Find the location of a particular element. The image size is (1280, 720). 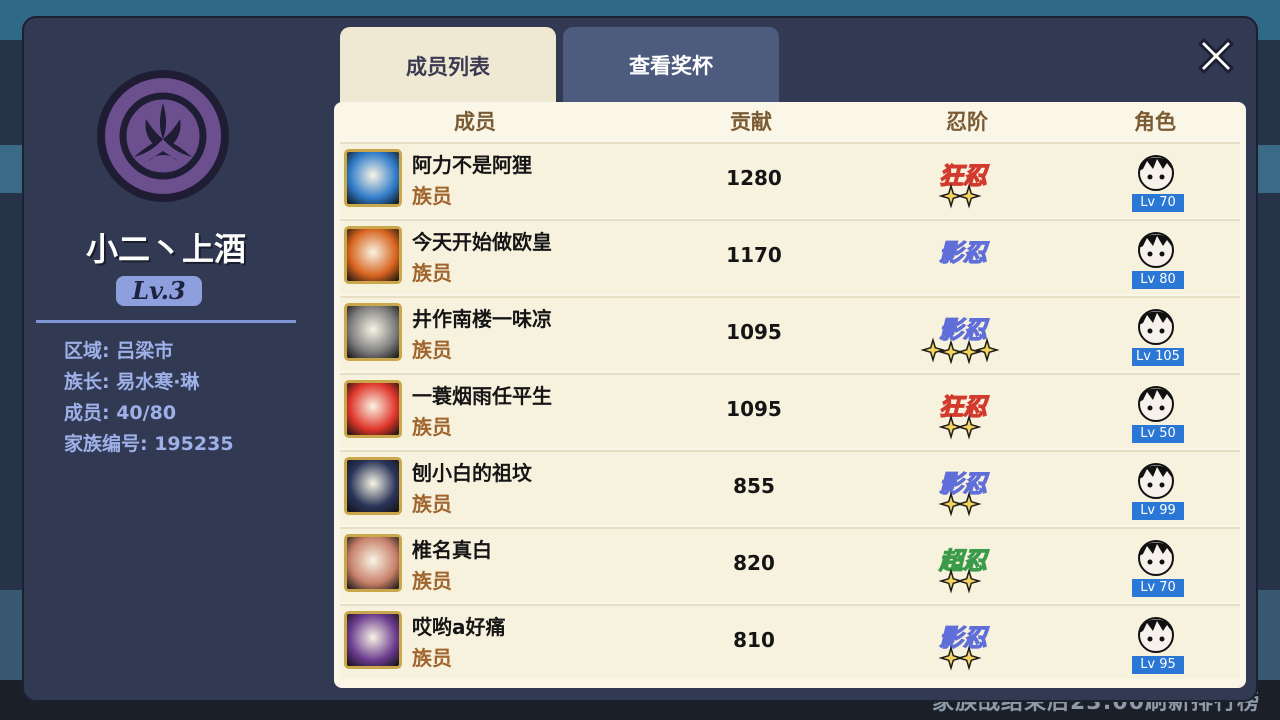

clan-emblem is located at coordinates (163, 136).